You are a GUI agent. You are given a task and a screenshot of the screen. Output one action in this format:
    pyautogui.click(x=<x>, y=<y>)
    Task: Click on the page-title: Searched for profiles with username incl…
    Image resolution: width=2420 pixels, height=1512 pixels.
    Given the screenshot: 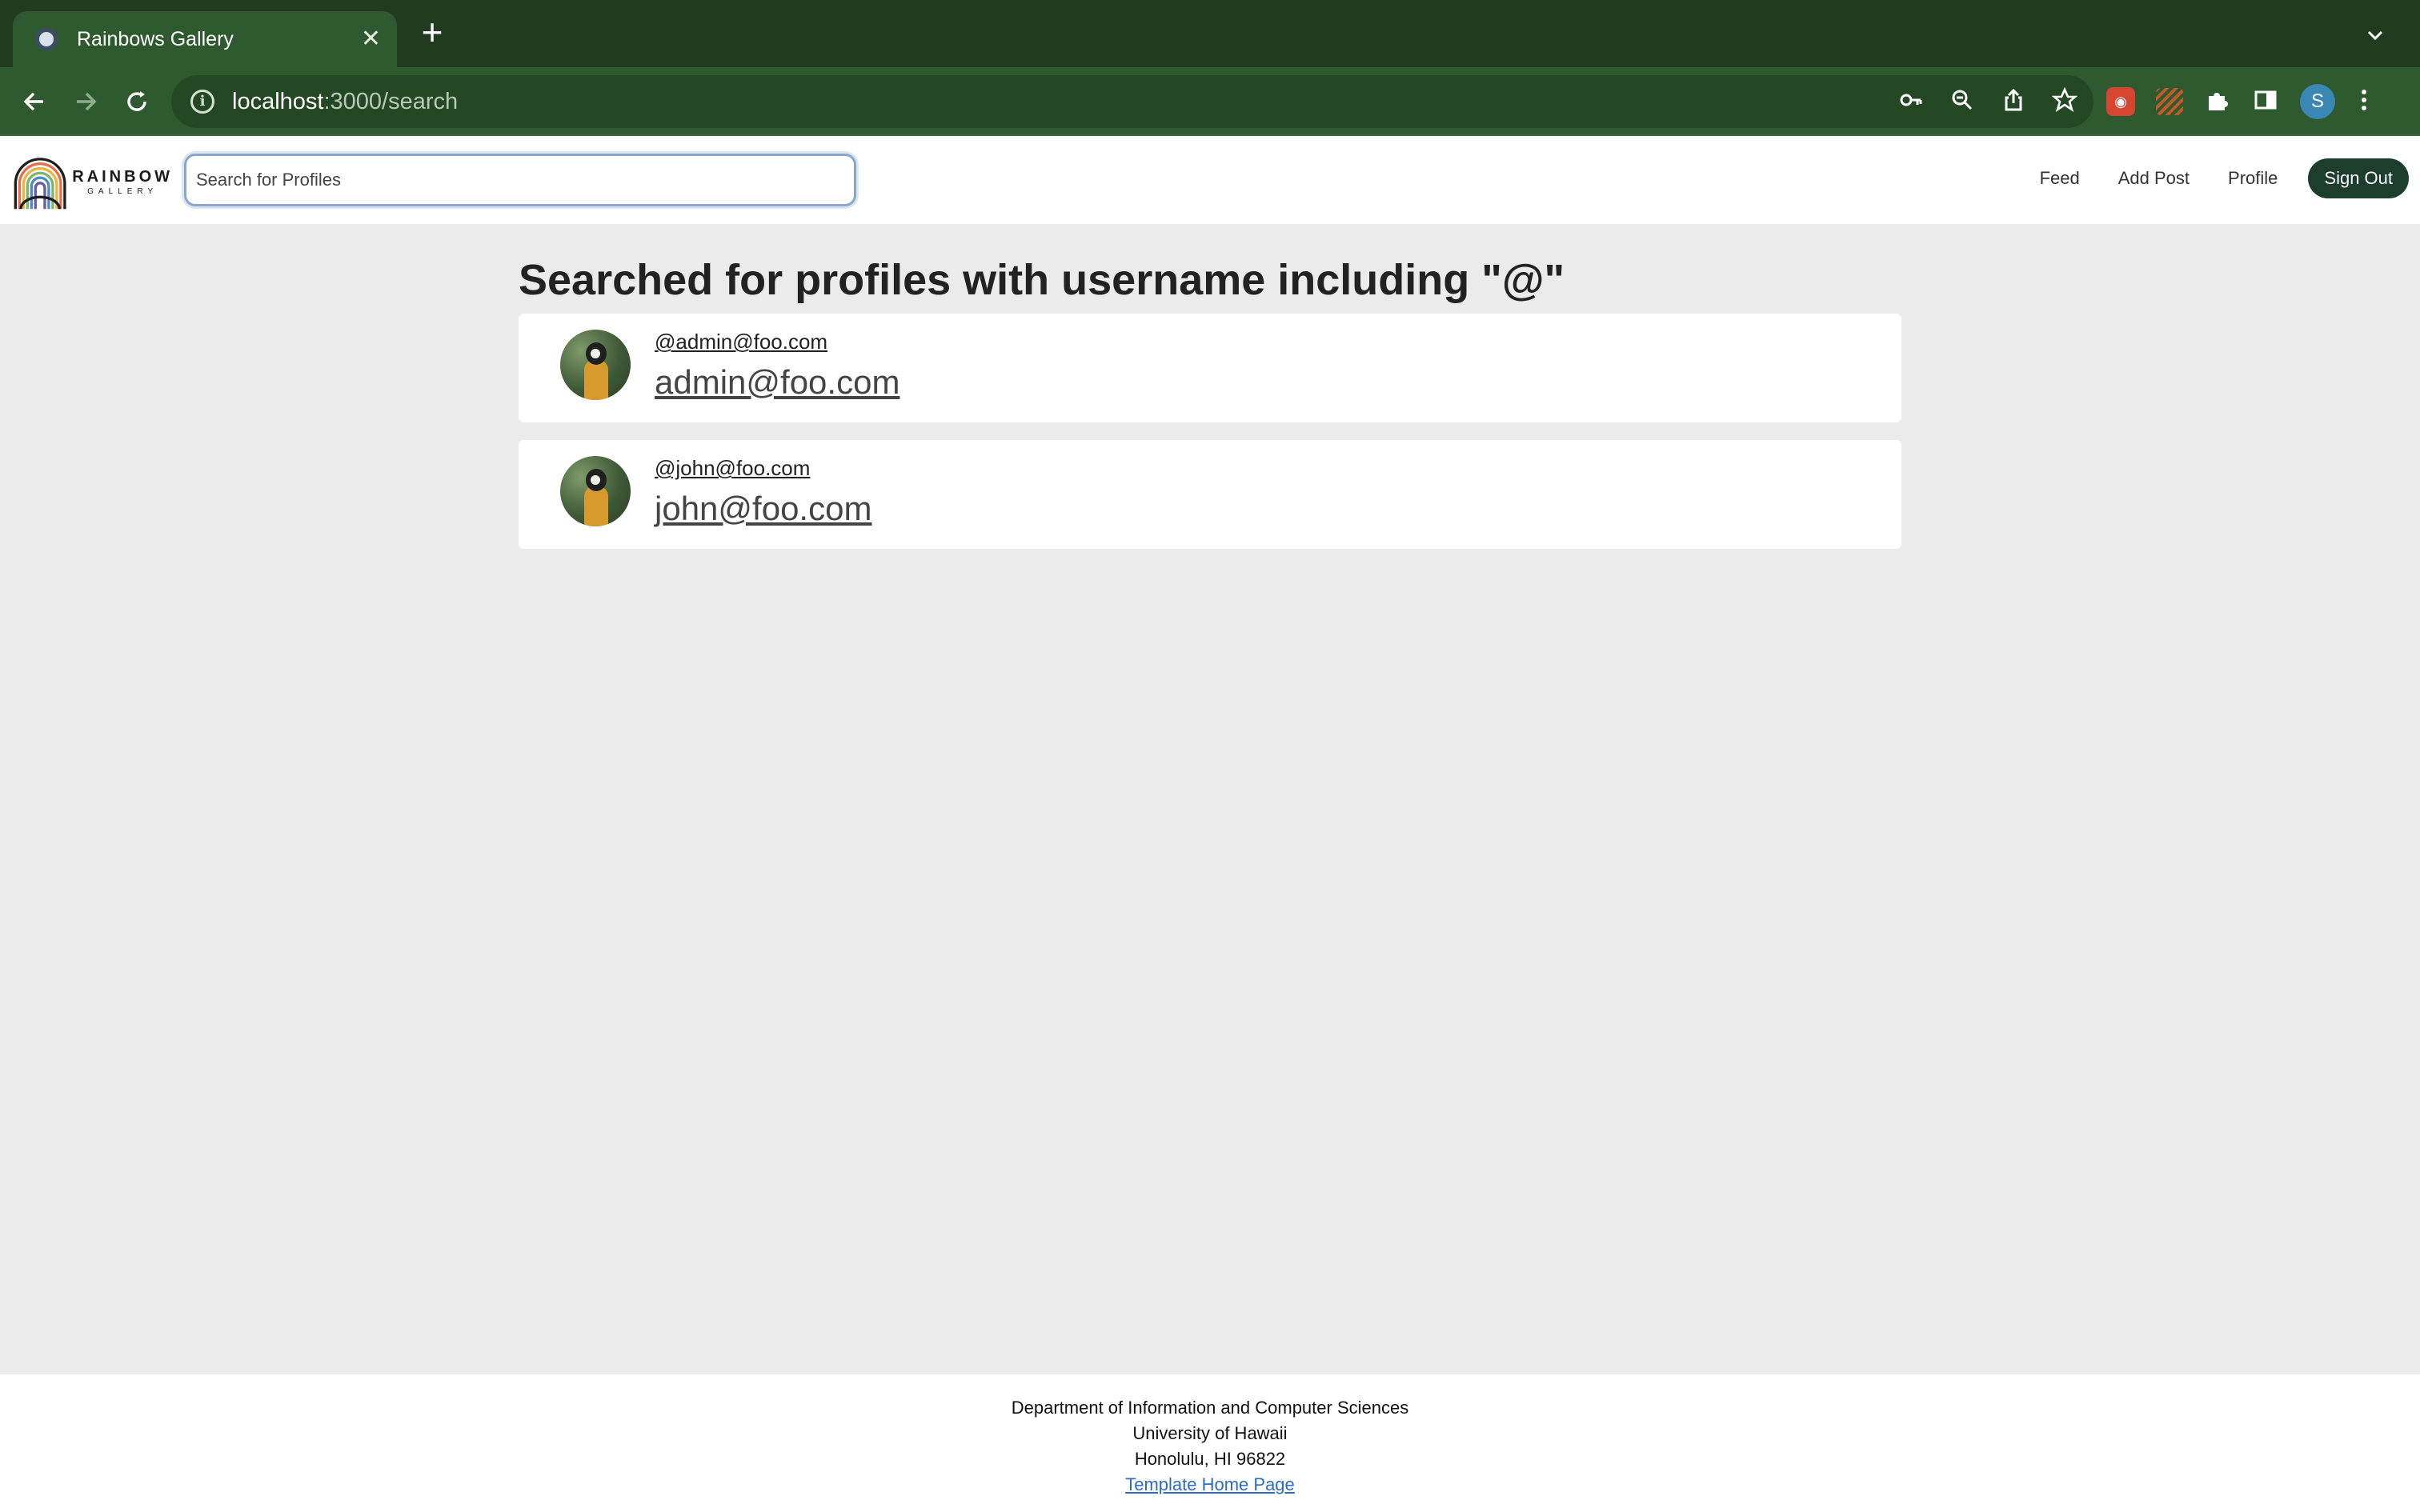 What is the action you would take?
    pyautogui.click(x=1042, y=280)
    